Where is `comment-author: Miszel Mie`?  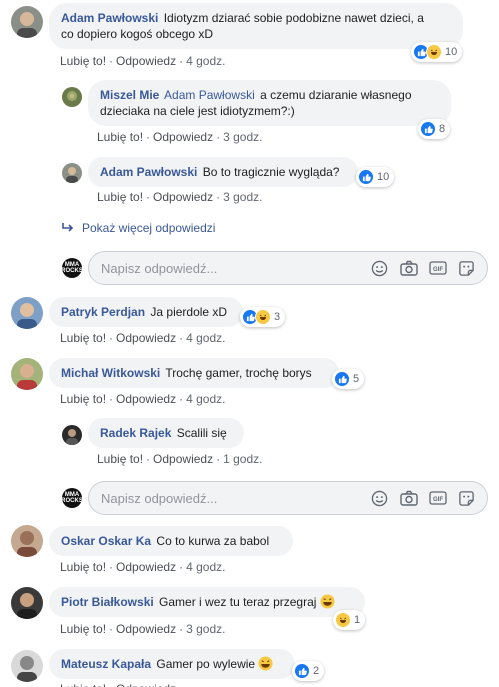 comment-author: Miszel Mie is located at coordinates (129, 95).